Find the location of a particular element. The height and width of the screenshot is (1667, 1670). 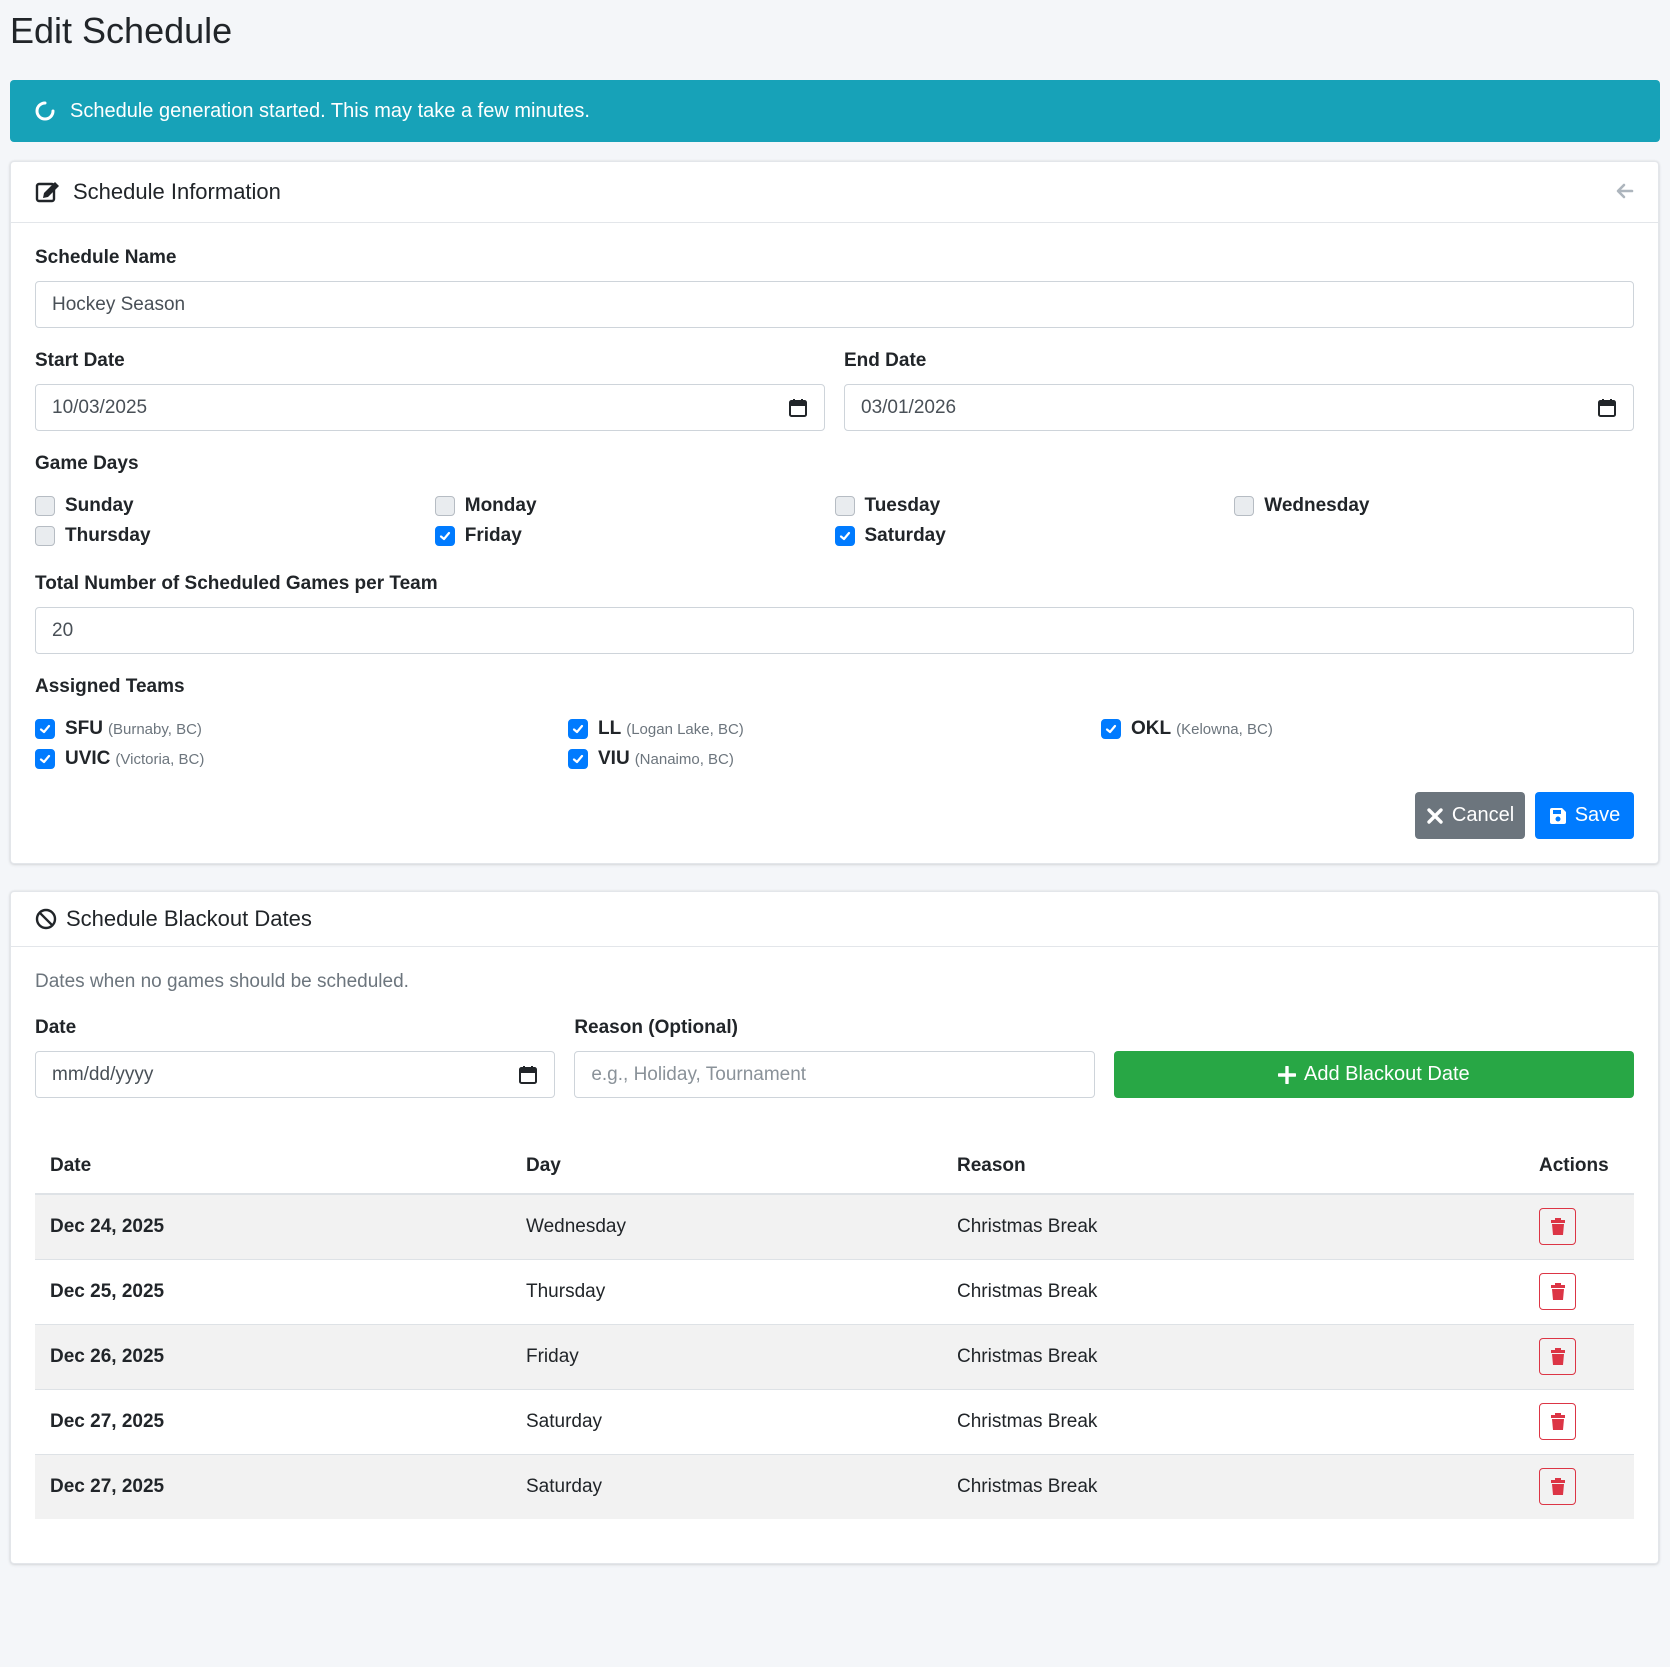

blackout-dates-title: Schedule Blackout Dates is located at coordinates (189, 918).